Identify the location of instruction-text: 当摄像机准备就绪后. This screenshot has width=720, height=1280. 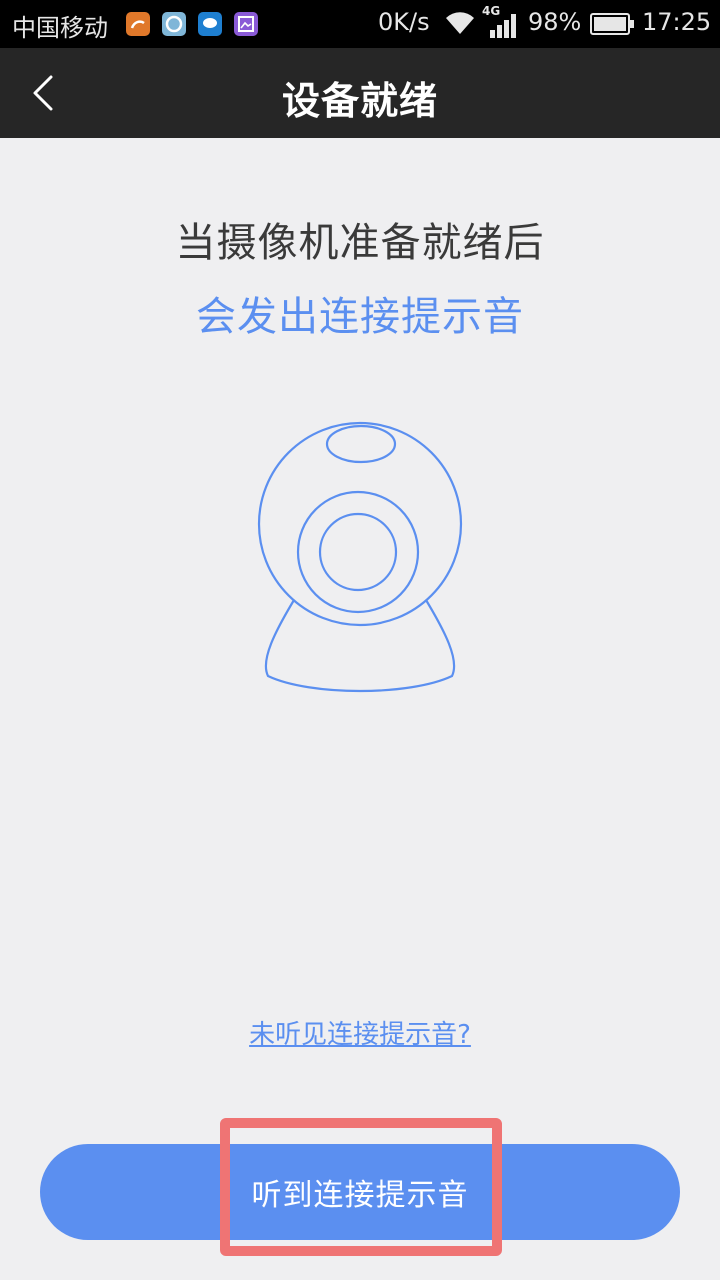
(360, 243).